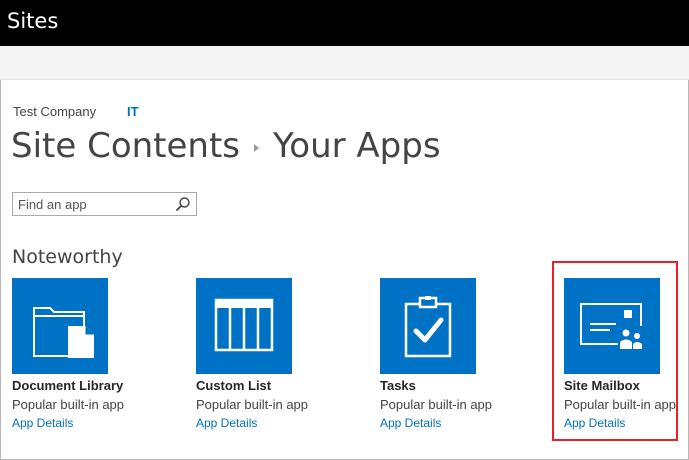 This screenshot has height=460, width=689. What do you see at coordinates (93, 204) in the screenshot?
I see `find-app-input` at bounding box center [93, 204].